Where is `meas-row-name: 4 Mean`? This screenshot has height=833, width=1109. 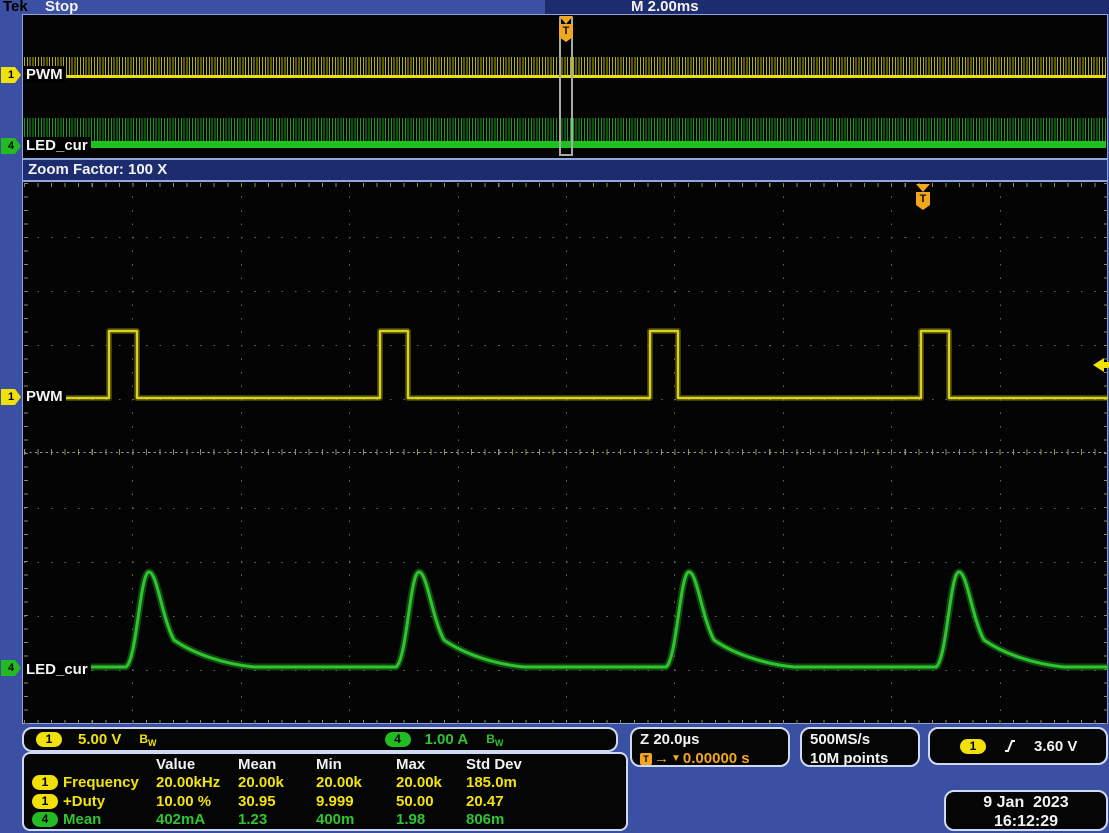 meas-row-name: 4 Mean is located at coordinates (94, 819).